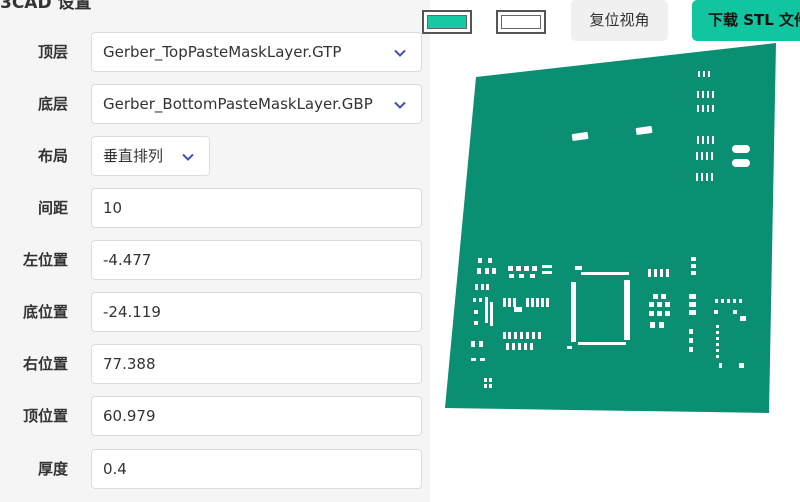  Describe the element at coordinates (746, 20) in the screenshot. I see `download-stl-button: 下载 STL 文件` at that location.